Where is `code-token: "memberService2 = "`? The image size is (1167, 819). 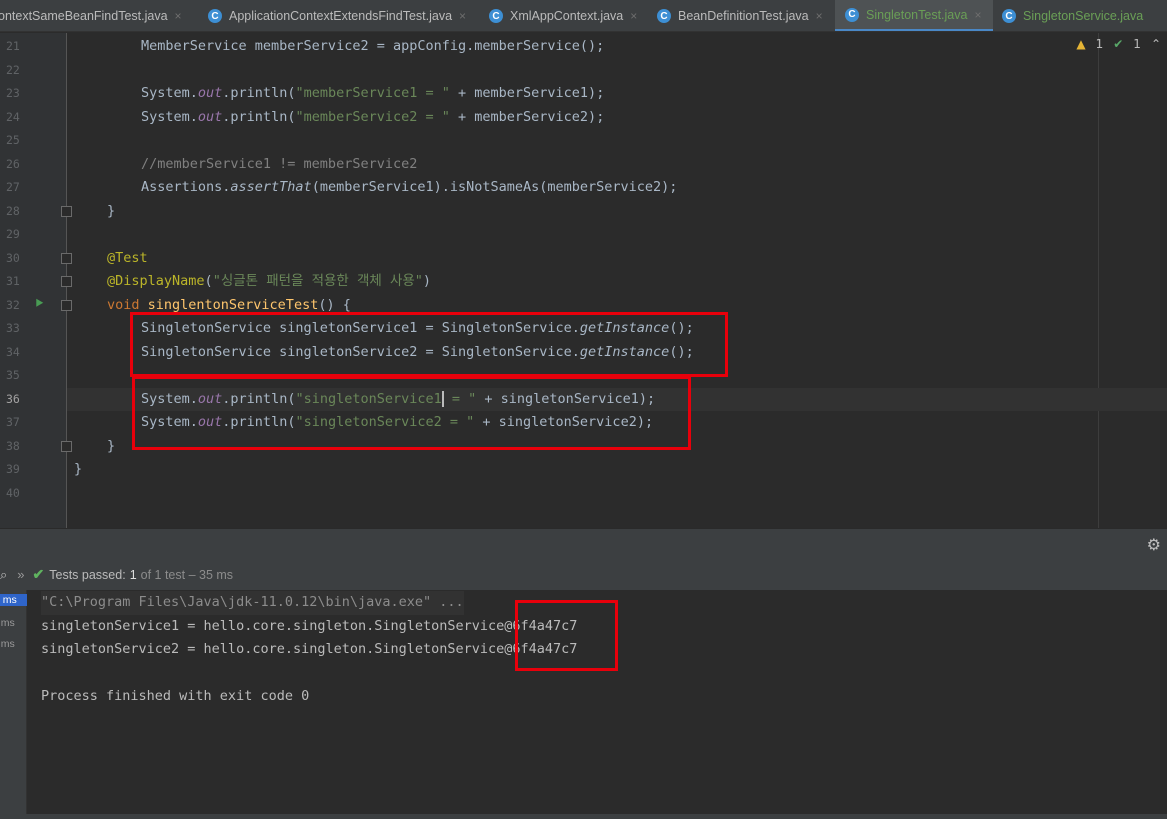 code-token: "memberService2 = " is located at coordinates (372, 116).